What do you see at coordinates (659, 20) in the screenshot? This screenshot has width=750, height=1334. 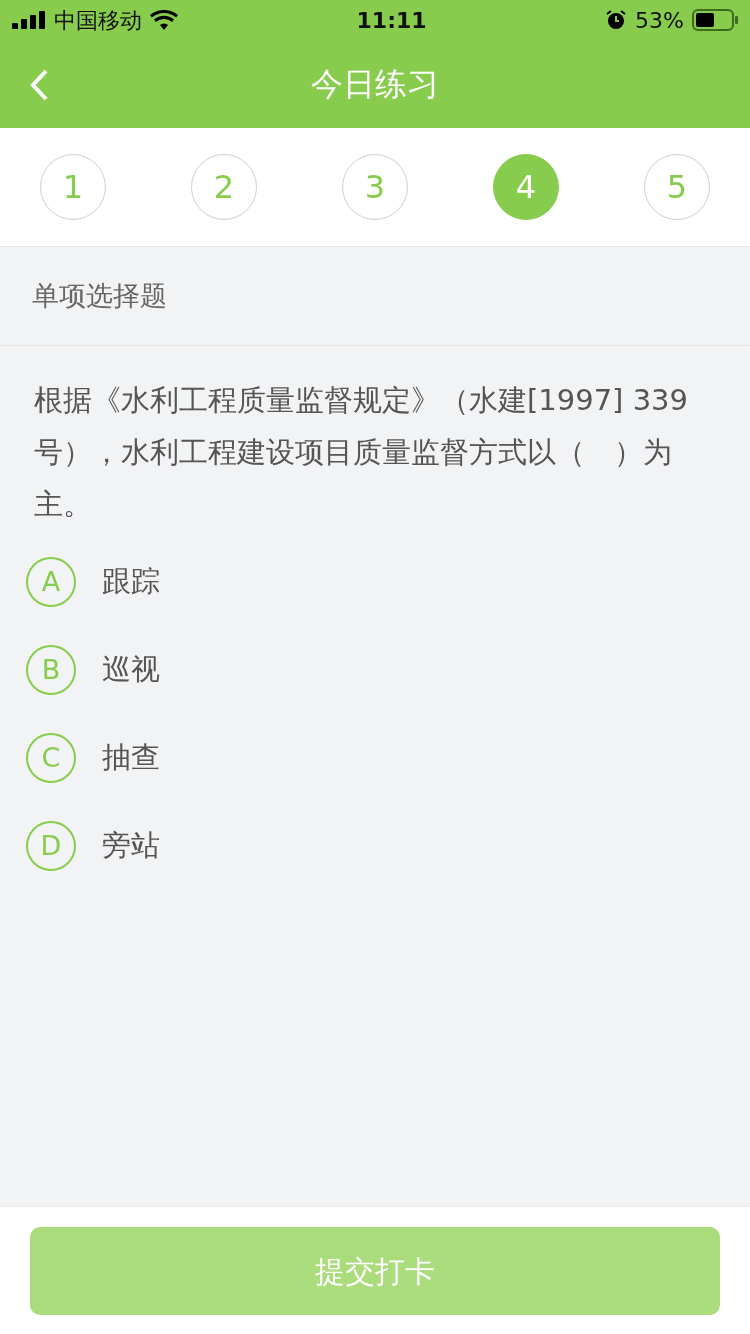 I see `battery-percent: 53%` at bounding box center [659, 20].